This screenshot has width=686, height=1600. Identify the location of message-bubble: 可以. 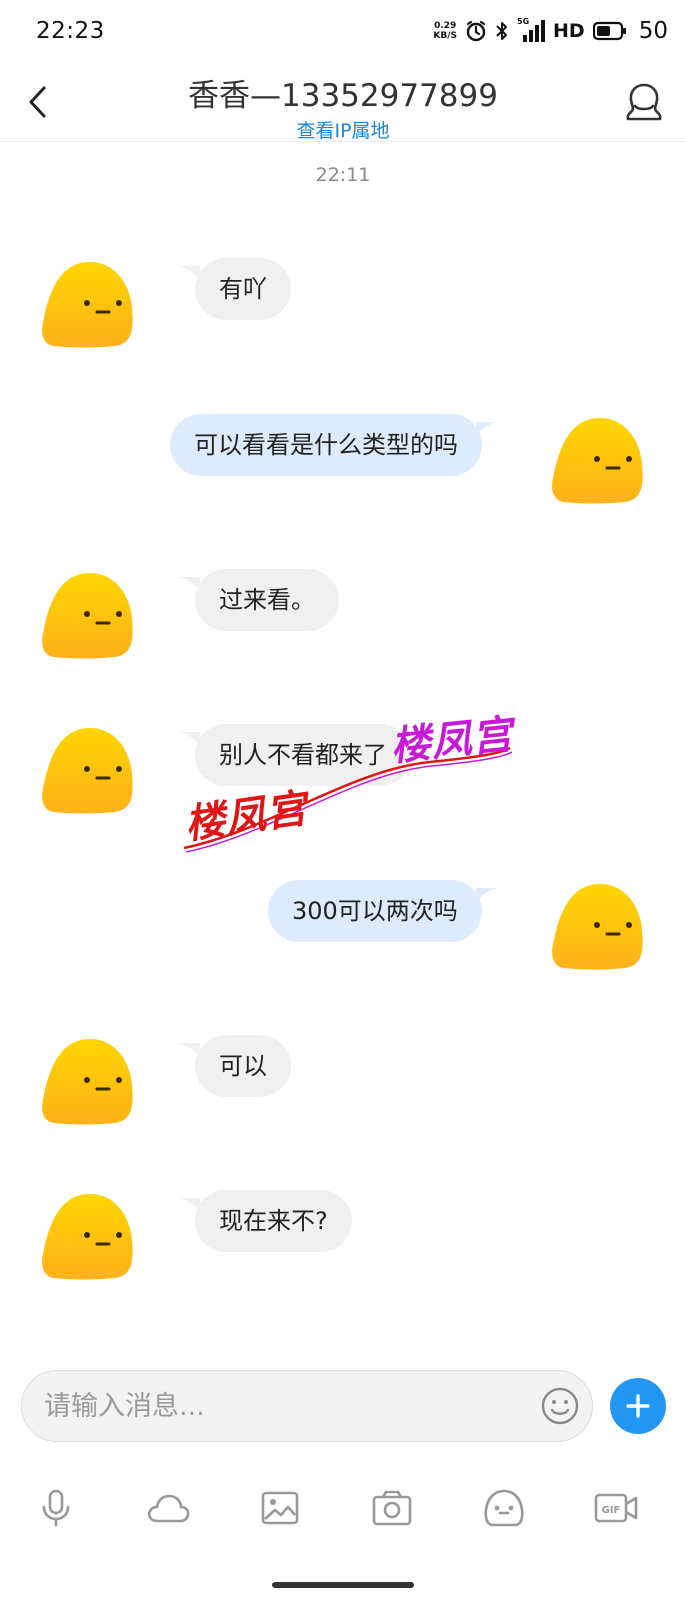
(243, 1066).